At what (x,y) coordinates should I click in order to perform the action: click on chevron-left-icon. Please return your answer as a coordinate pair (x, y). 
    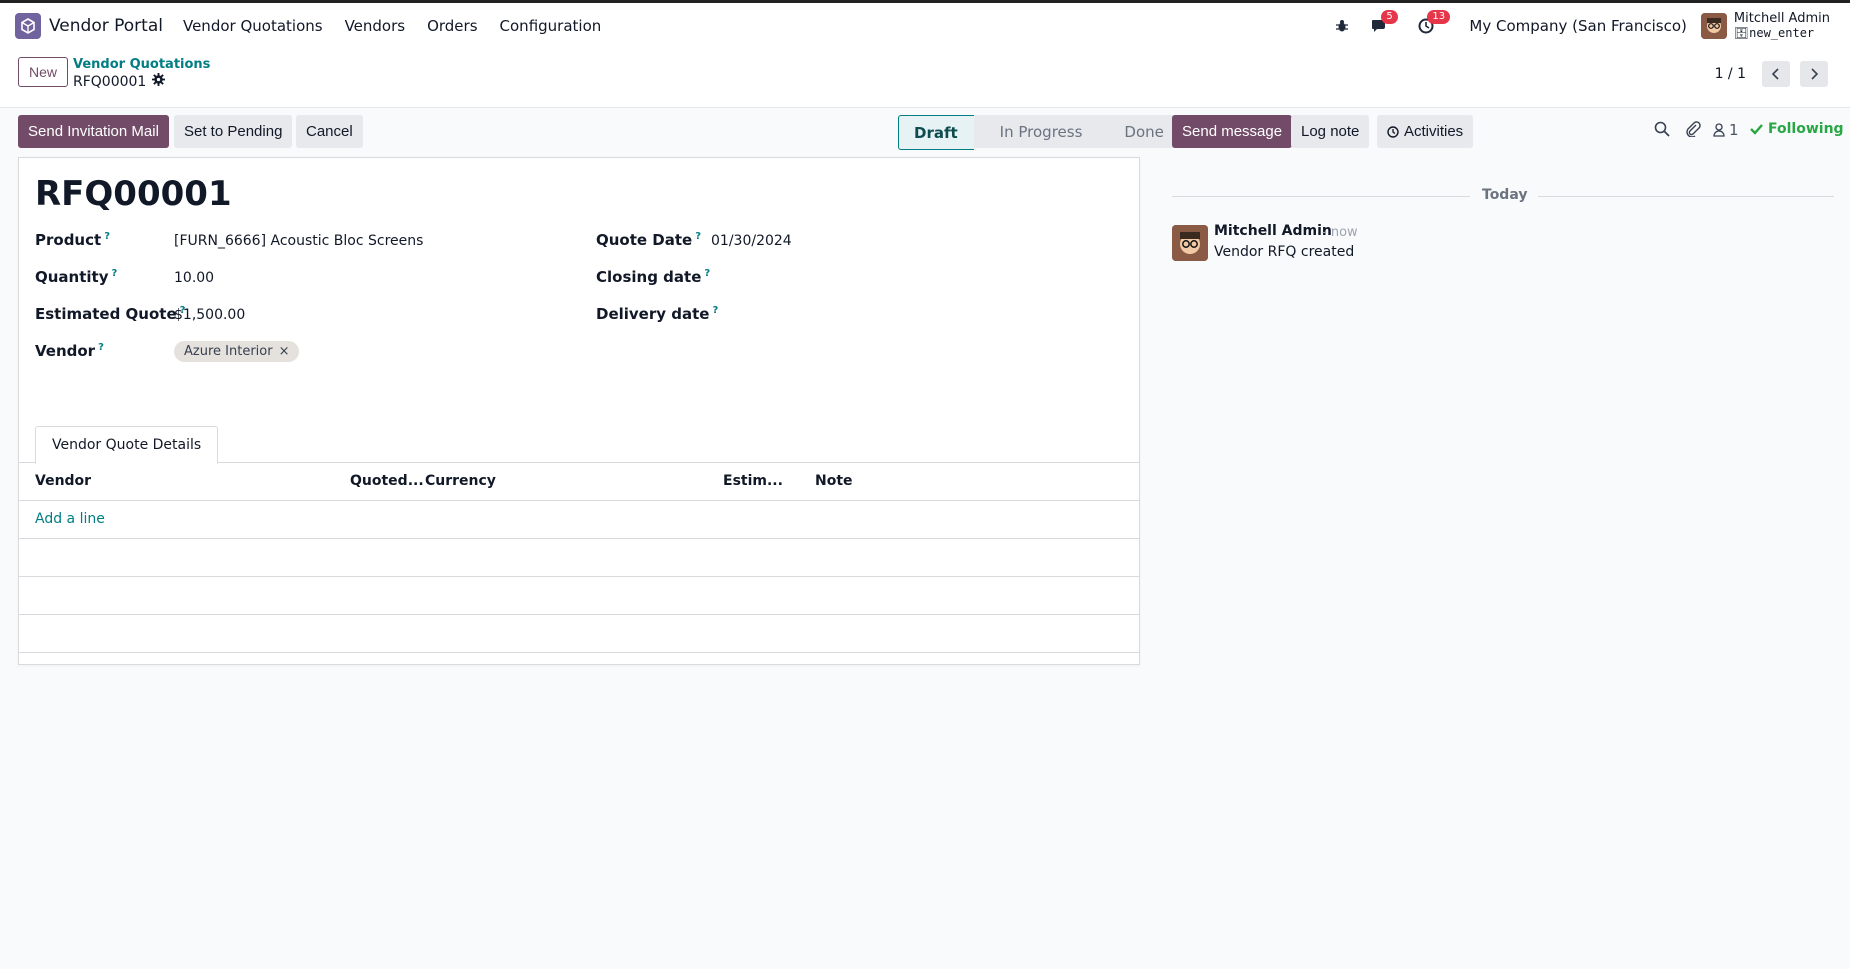
    Looking at the image, I should click on (1775, 74).